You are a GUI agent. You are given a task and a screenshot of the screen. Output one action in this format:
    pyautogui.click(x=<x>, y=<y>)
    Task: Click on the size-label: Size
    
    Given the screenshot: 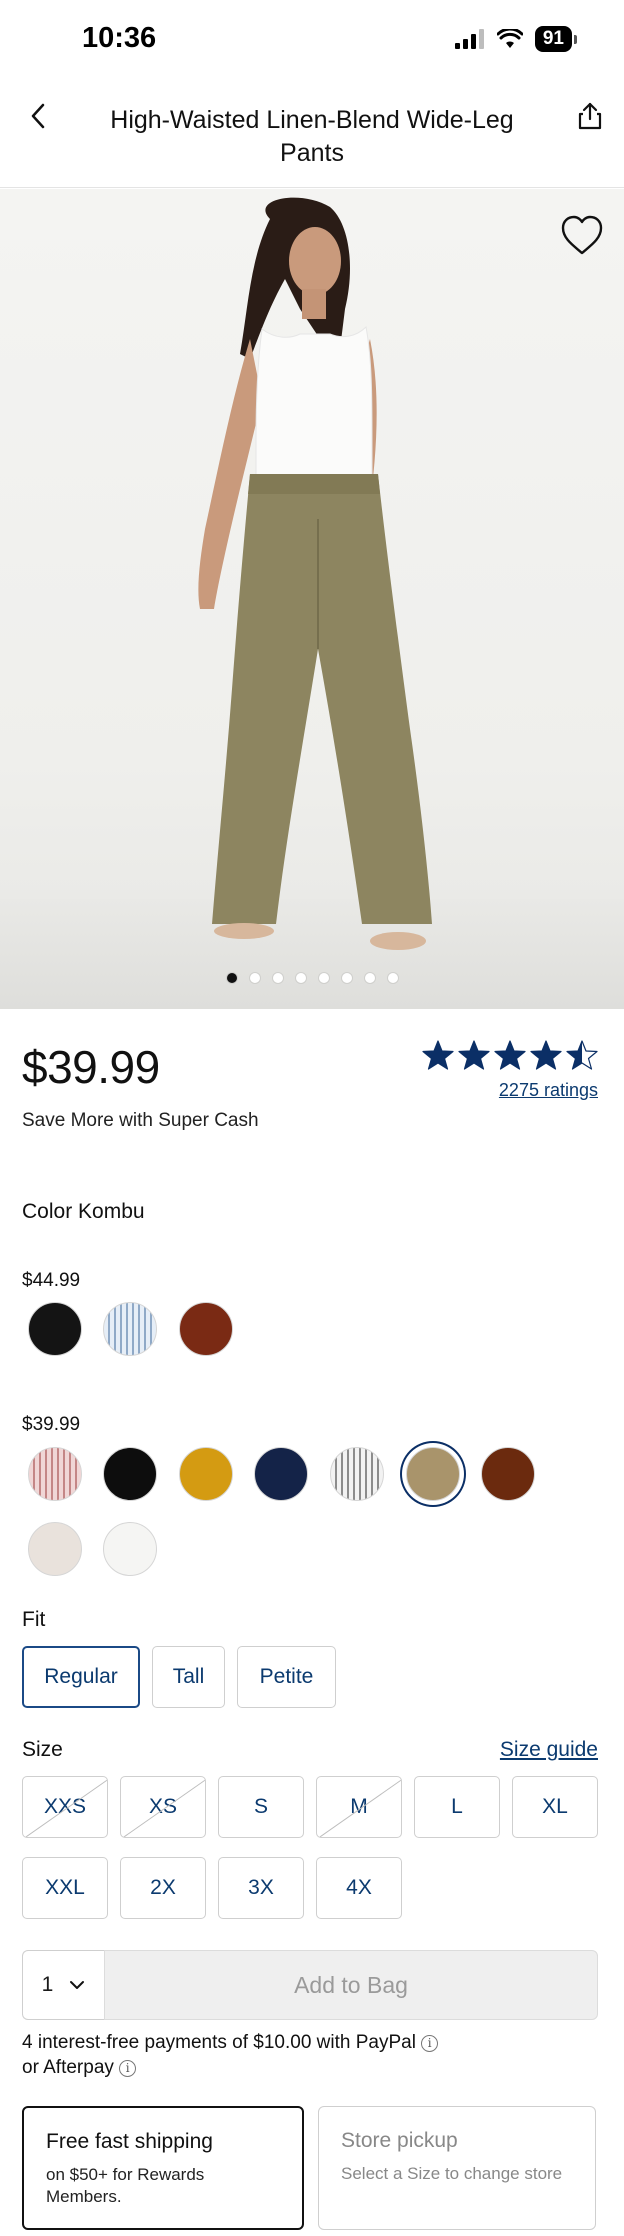 What is the action you would take?
    pyautogui.click(x=42, y=1749)
    